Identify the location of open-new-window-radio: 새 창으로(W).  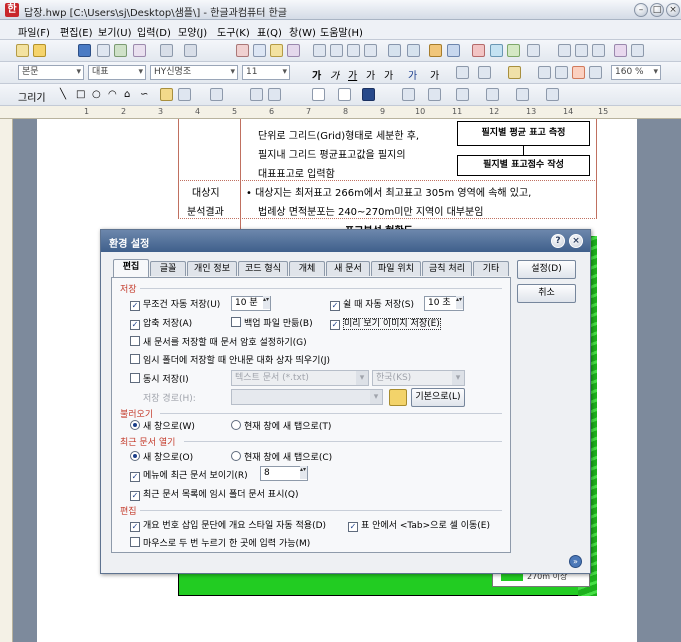
(162, 425).